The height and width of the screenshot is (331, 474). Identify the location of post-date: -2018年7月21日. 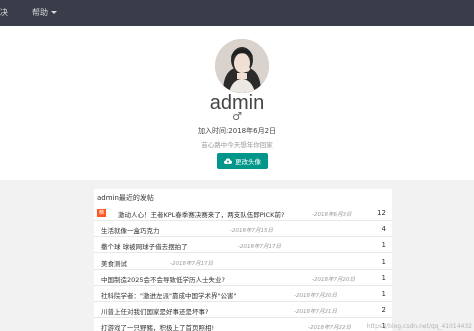
(315, 312).